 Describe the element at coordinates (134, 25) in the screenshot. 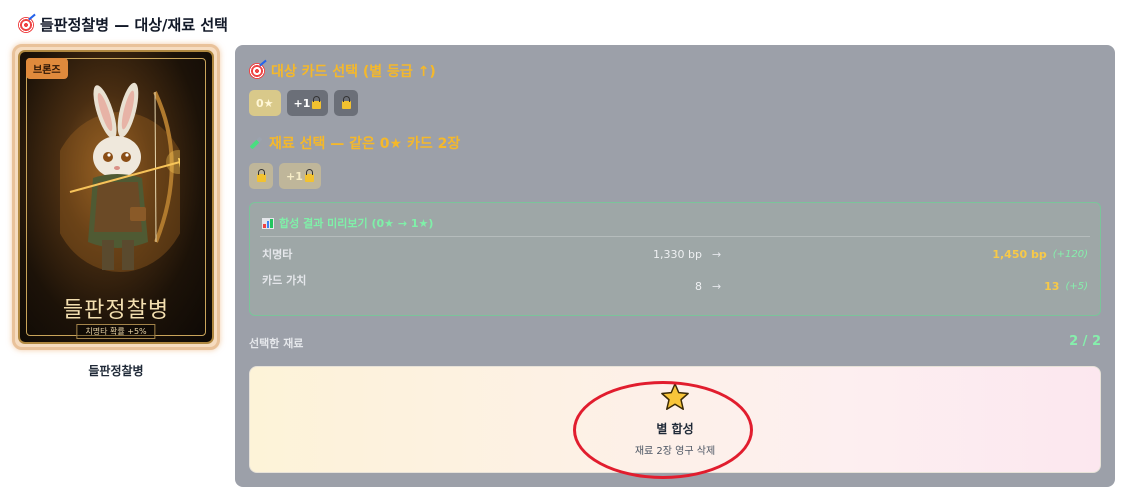

I see `page-title-text: 들판정찰병 — 대상/재료 선택` at that location.